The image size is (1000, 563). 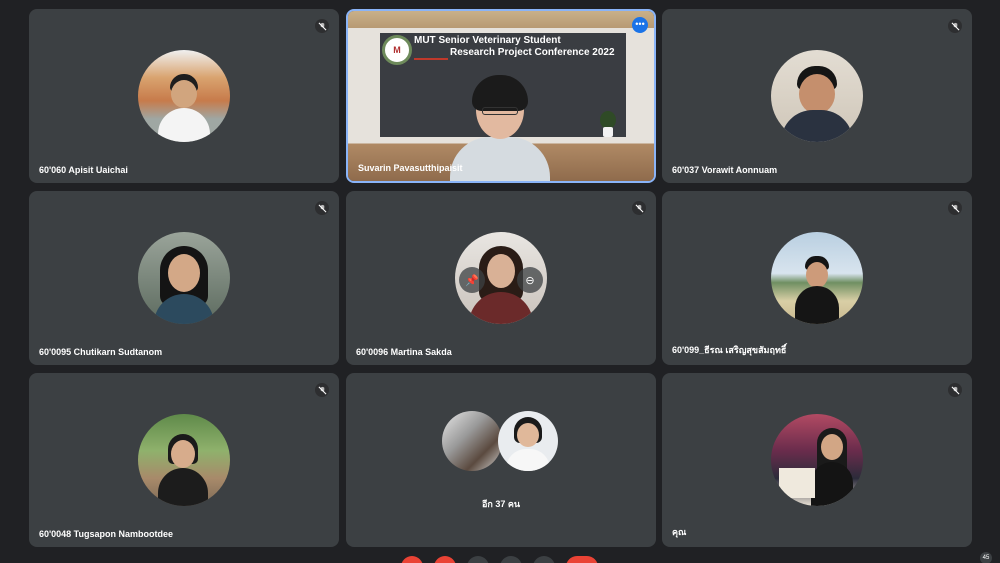 I want to click on others-count-label: อีก 37 คน, so click(x=501, y=504).